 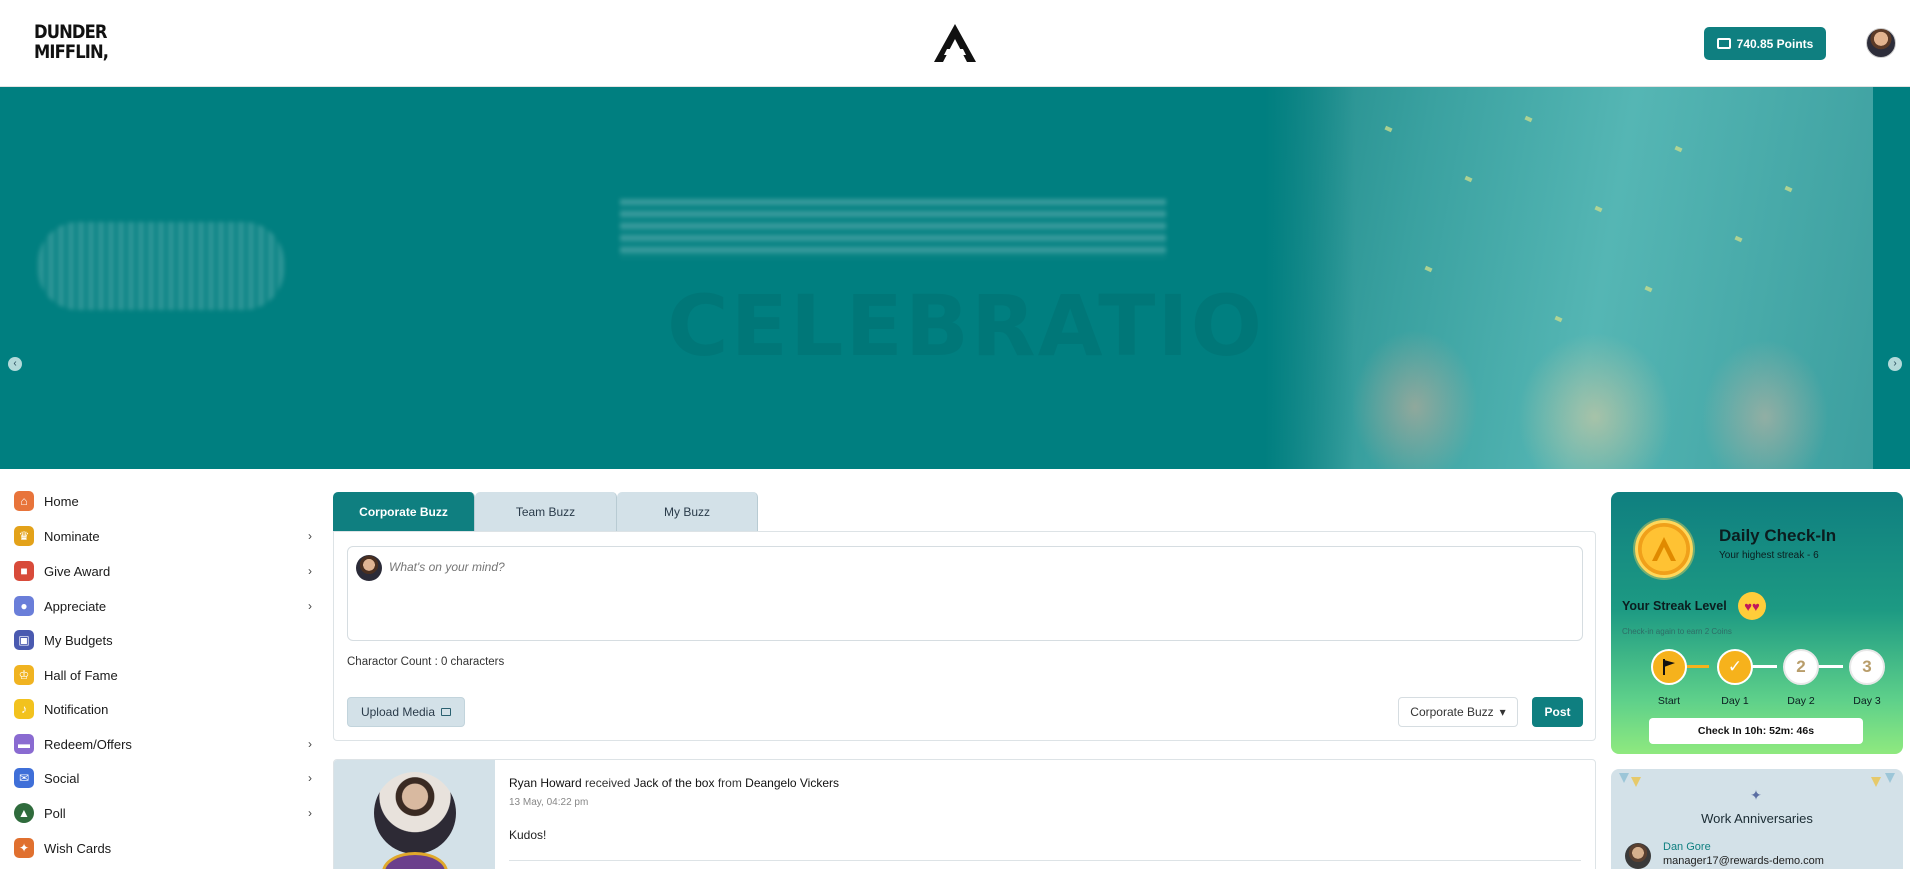 I want to click on check-in-button: Check In 10h: 52m: 46s, so click(x=1756, y=731).